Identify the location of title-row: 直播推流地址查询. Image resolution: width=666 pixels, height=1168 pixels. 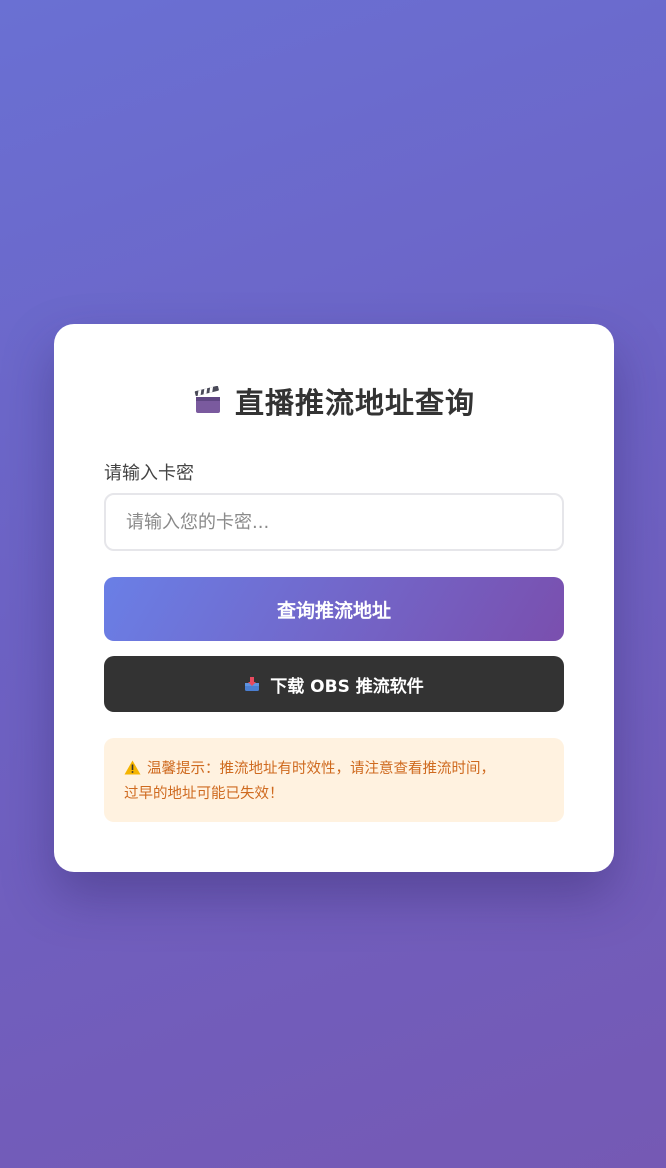
(334, 401).